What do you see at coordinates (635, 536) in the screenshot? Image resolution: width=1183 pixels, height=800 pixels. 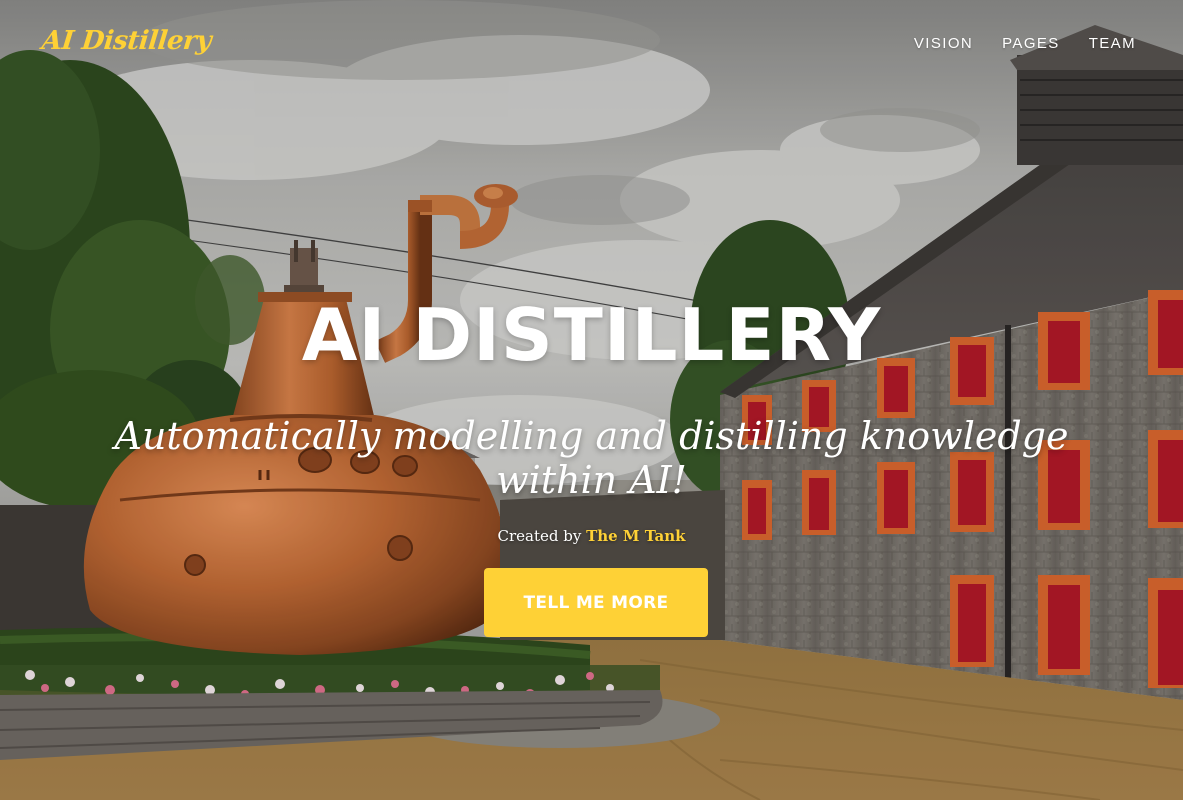 I see `credit-link: The M Tank` at bounding box center [635, 536].